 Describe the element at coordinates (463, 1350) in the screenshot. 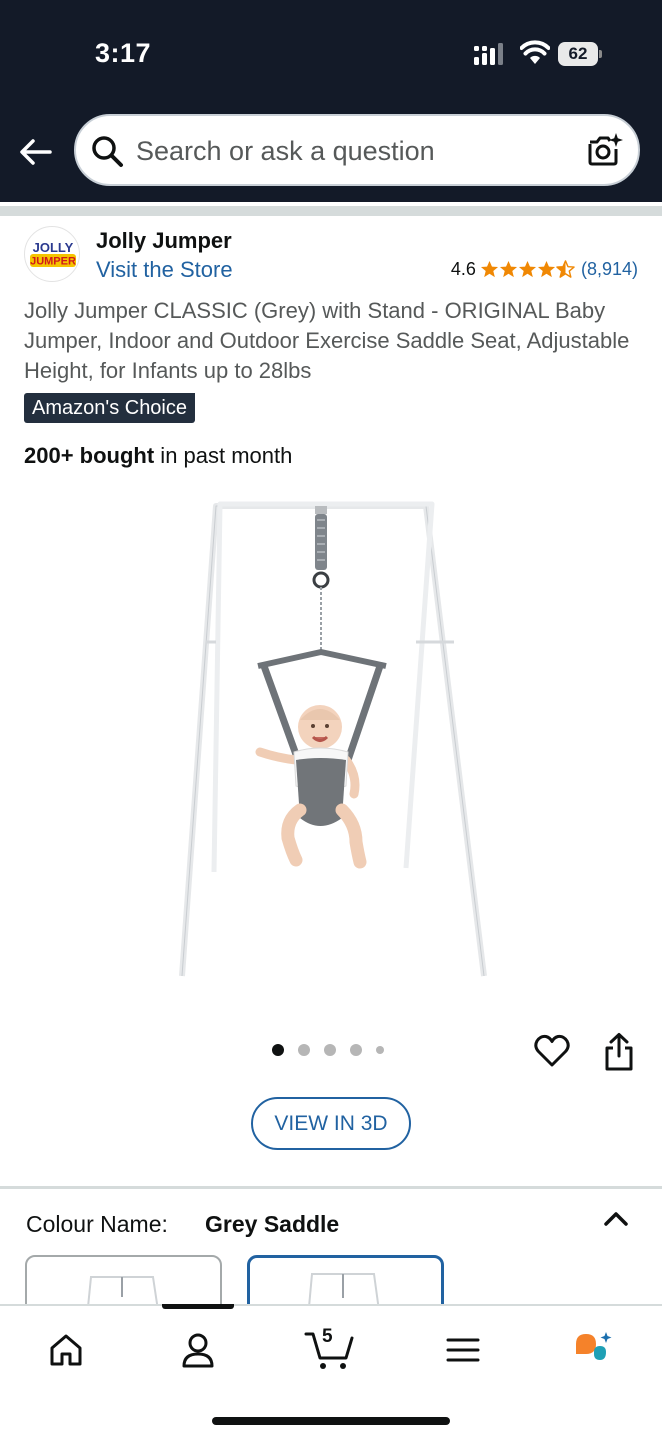

I see `menu-icon` at that location.